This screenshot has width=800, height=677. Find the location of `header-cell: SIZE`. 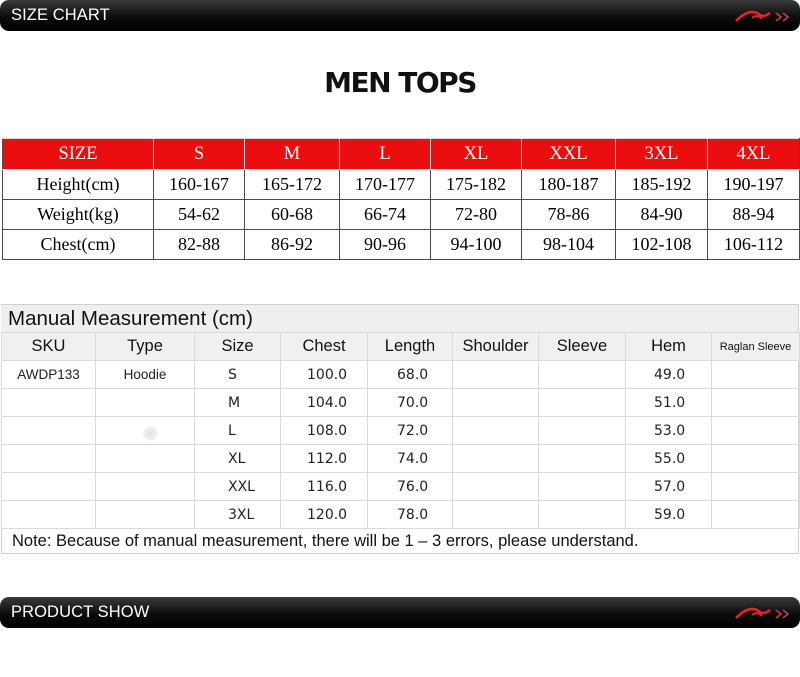

header-cell: SIZE is located at coordinates (78, 154).